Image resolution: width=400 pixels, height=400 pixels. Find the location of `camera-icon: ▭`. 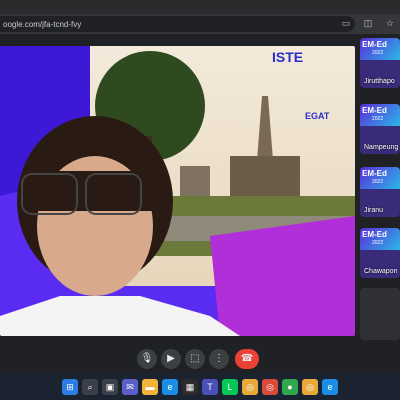

camera-icon: ▭ is located at coordinates (346, 23).